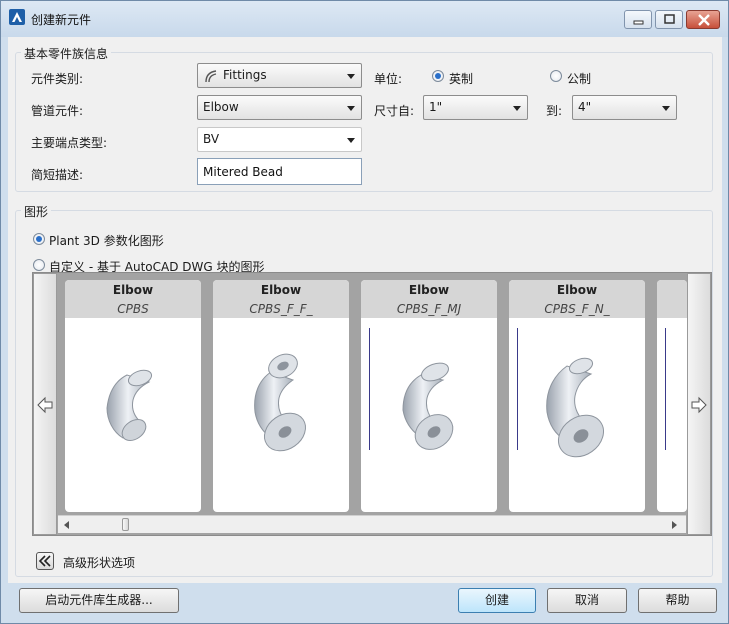 The image size is (729, 624). What do you see at coordinates (587, 600) in the screenshot?
I see `cancel-button: 取消` at bounding box center [587, 600].